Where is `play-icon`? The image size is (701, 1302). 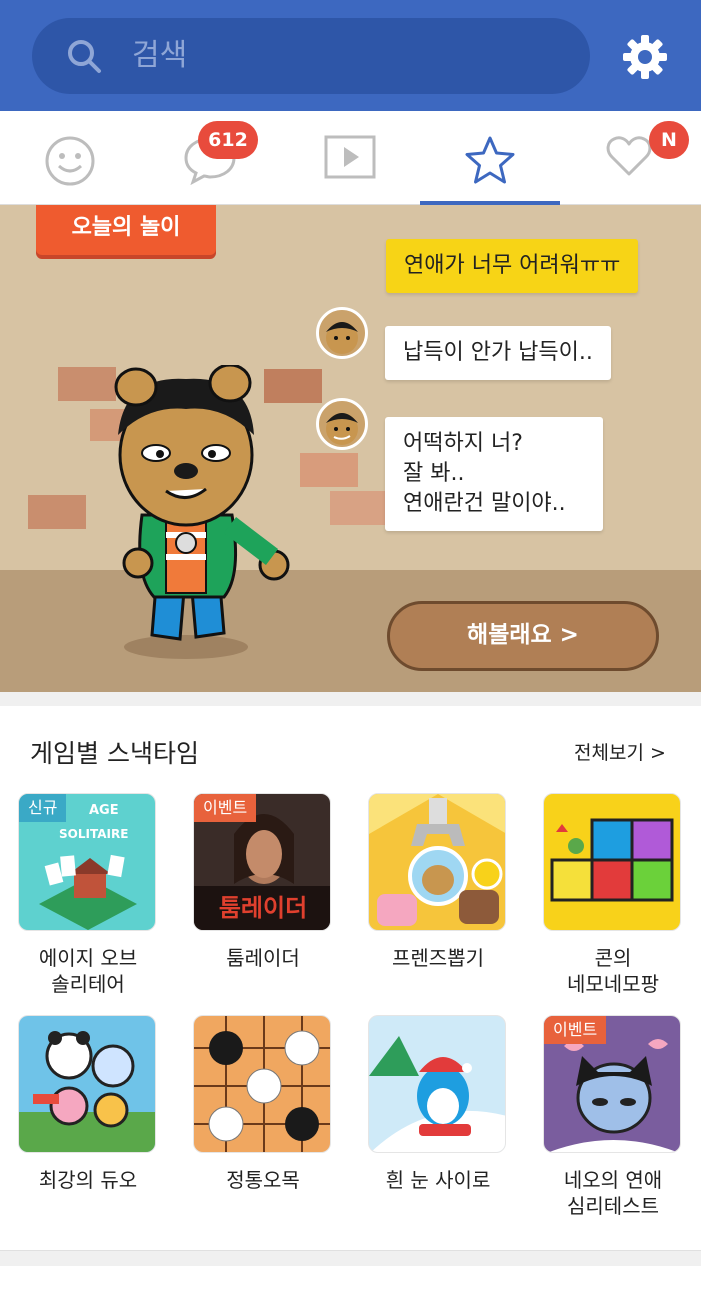 play-icon is located at coordinates (350, 157).